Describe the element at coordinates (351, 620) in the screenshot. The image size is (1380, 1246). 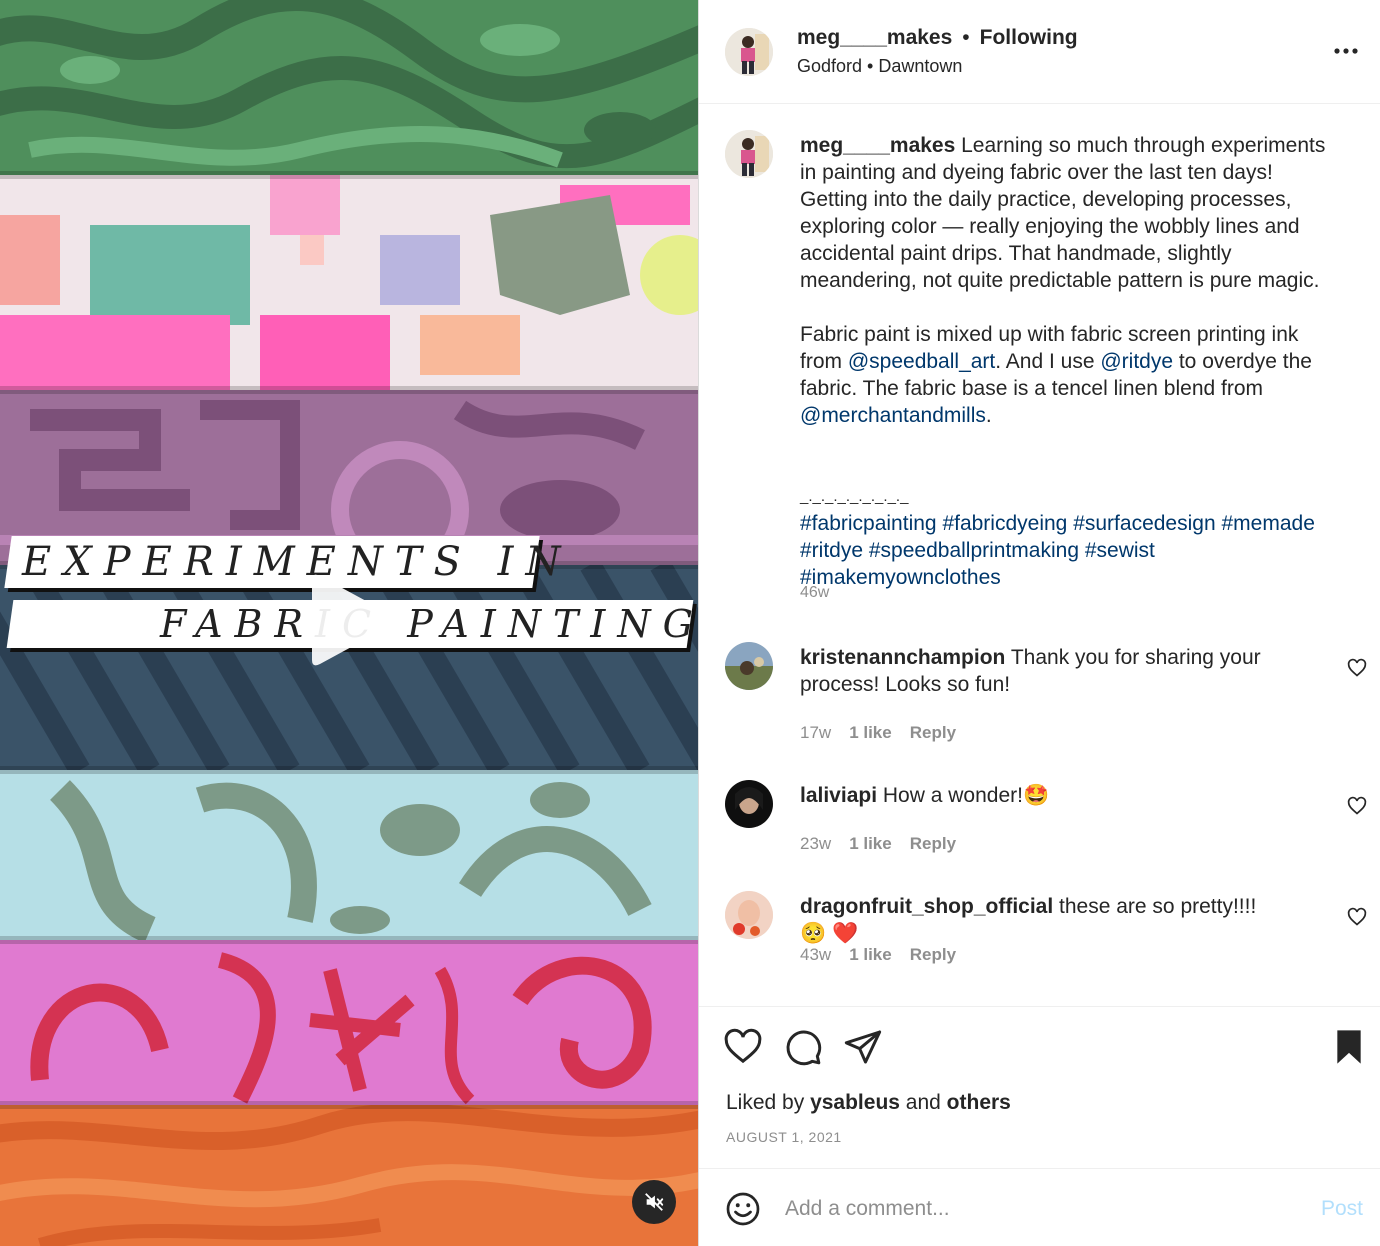
I see `play-icon` at that location.